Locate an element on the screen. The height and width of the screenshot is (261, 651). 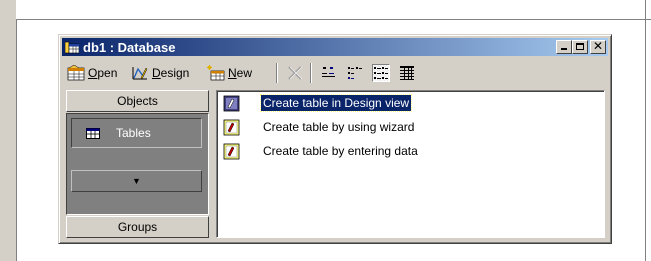
details-view-icon is located at coordinates (407, 73).